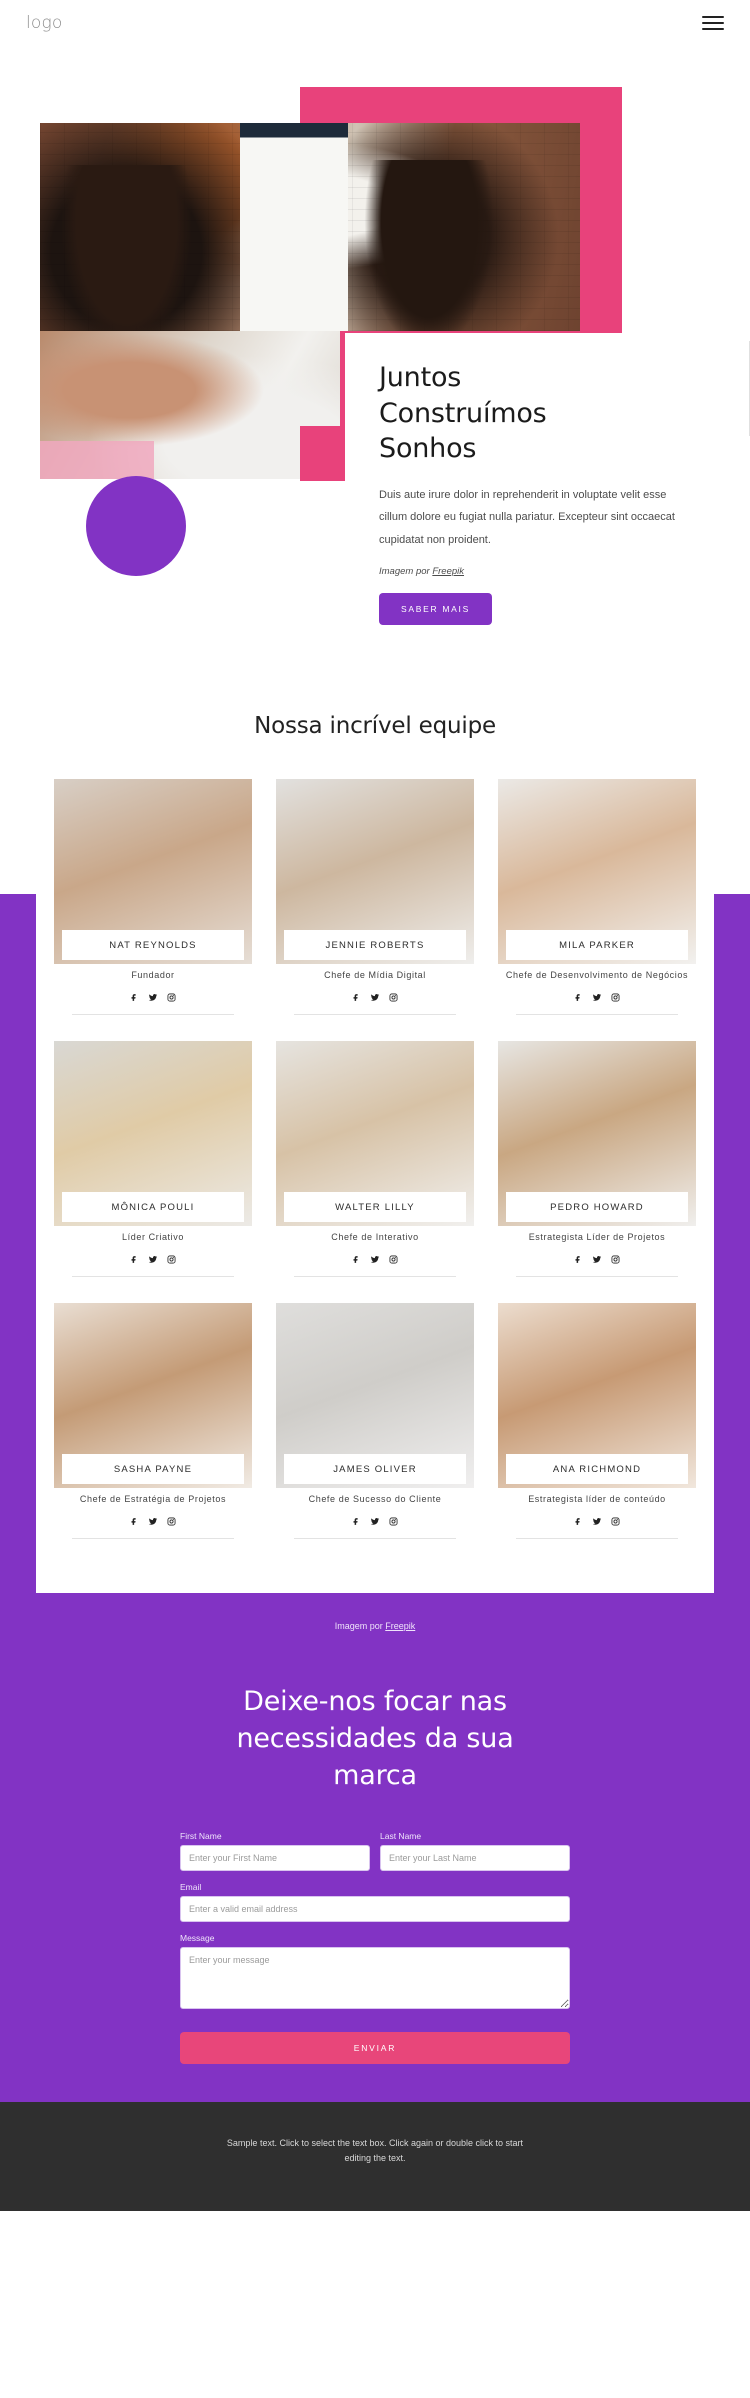 The width and height of the screenshot is (750, 2398). I want to click on cta-image-credit: Imagem por Freepik, so click(375, 1615).